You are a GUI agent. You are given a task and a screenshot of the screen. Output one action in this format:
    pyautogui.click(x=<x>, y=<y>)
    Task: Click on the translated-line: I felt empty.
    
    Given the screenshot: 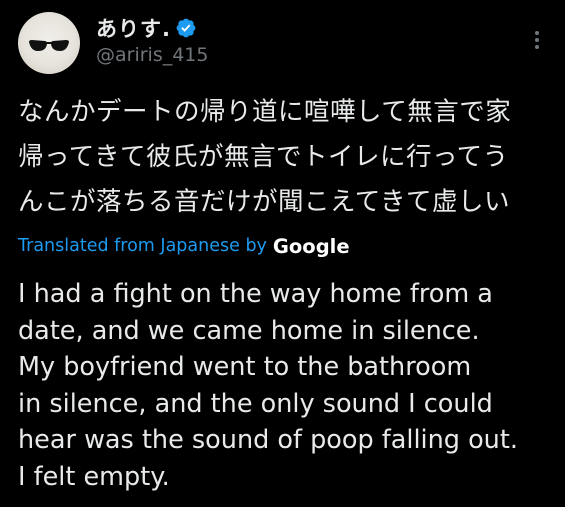 What is the action you would take?
    pyautogui.click(x=94, y=476)
    